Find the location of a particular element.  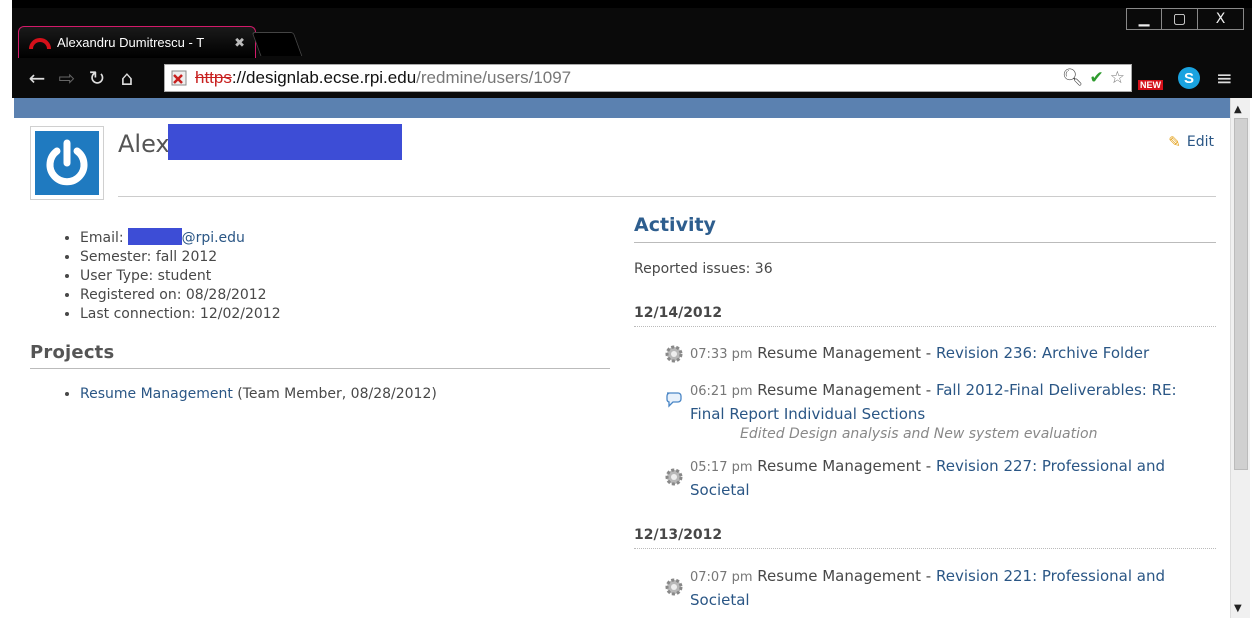

pencil-icon: ✎ is located at coordinates (1174, 142).